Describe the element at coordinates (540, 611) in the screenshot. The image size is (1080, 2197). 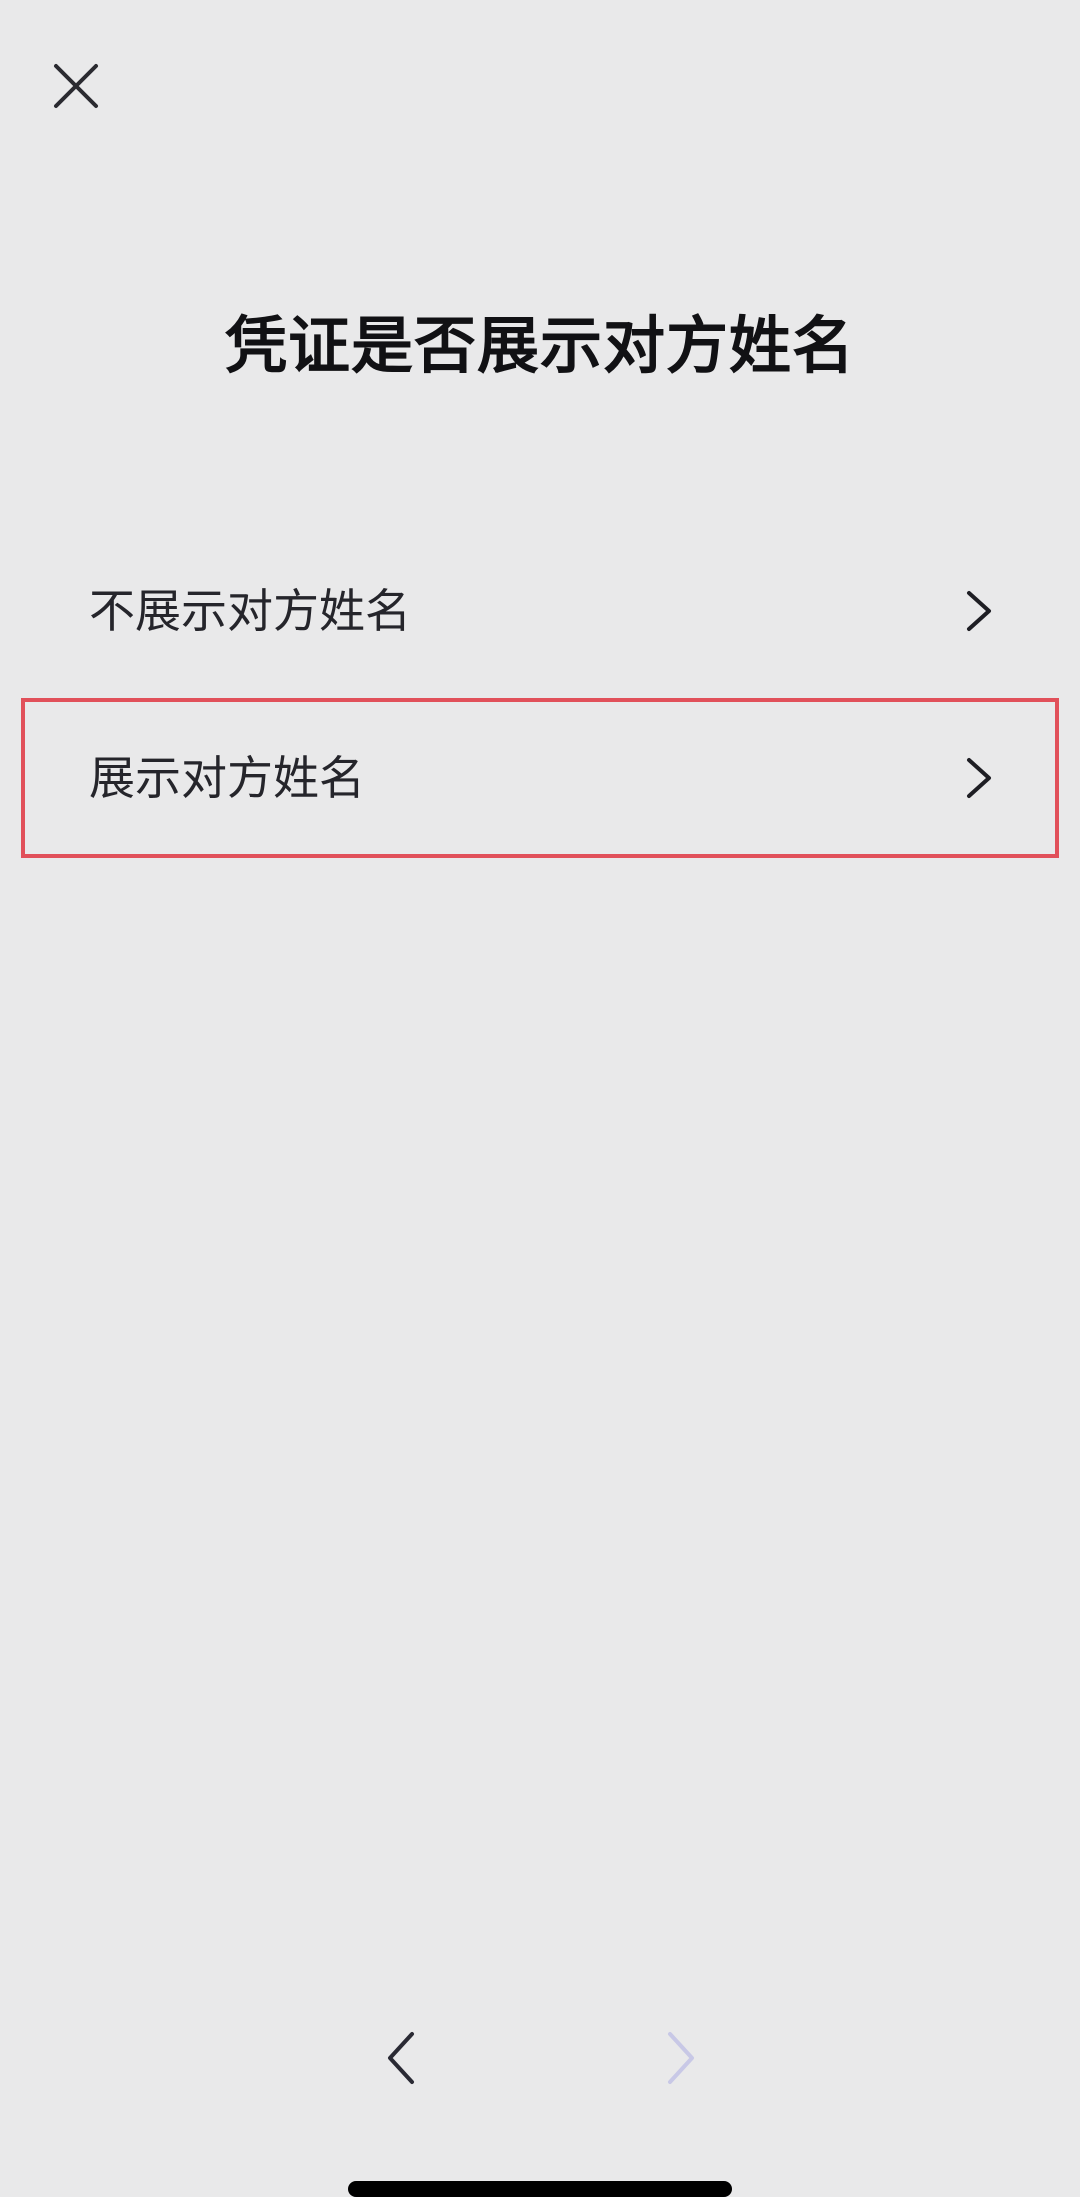
I see `option-hide-name: 不展示对方姓名` at that location.